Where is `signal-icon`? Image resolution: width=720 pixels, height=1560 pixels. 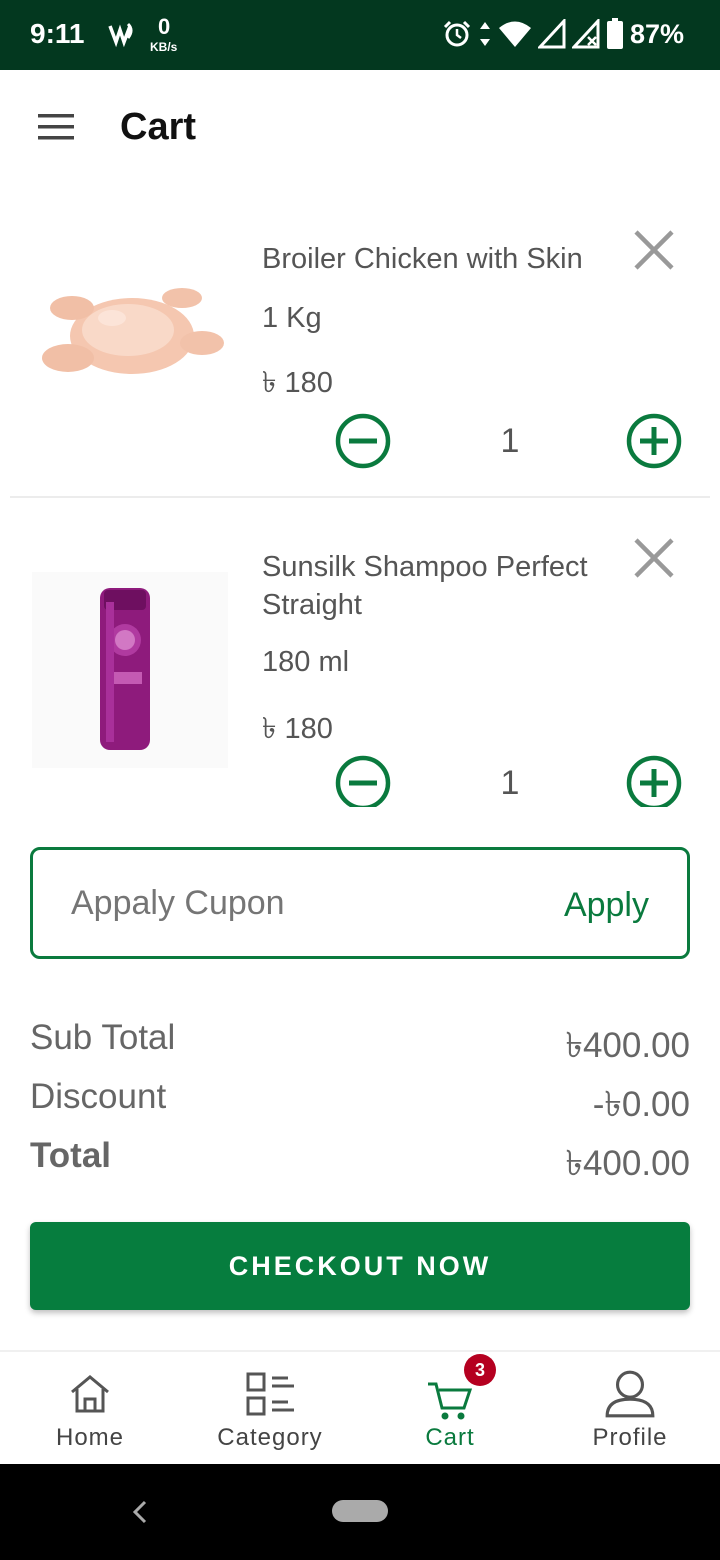
signal-icon is located at coordinates (551, 34).